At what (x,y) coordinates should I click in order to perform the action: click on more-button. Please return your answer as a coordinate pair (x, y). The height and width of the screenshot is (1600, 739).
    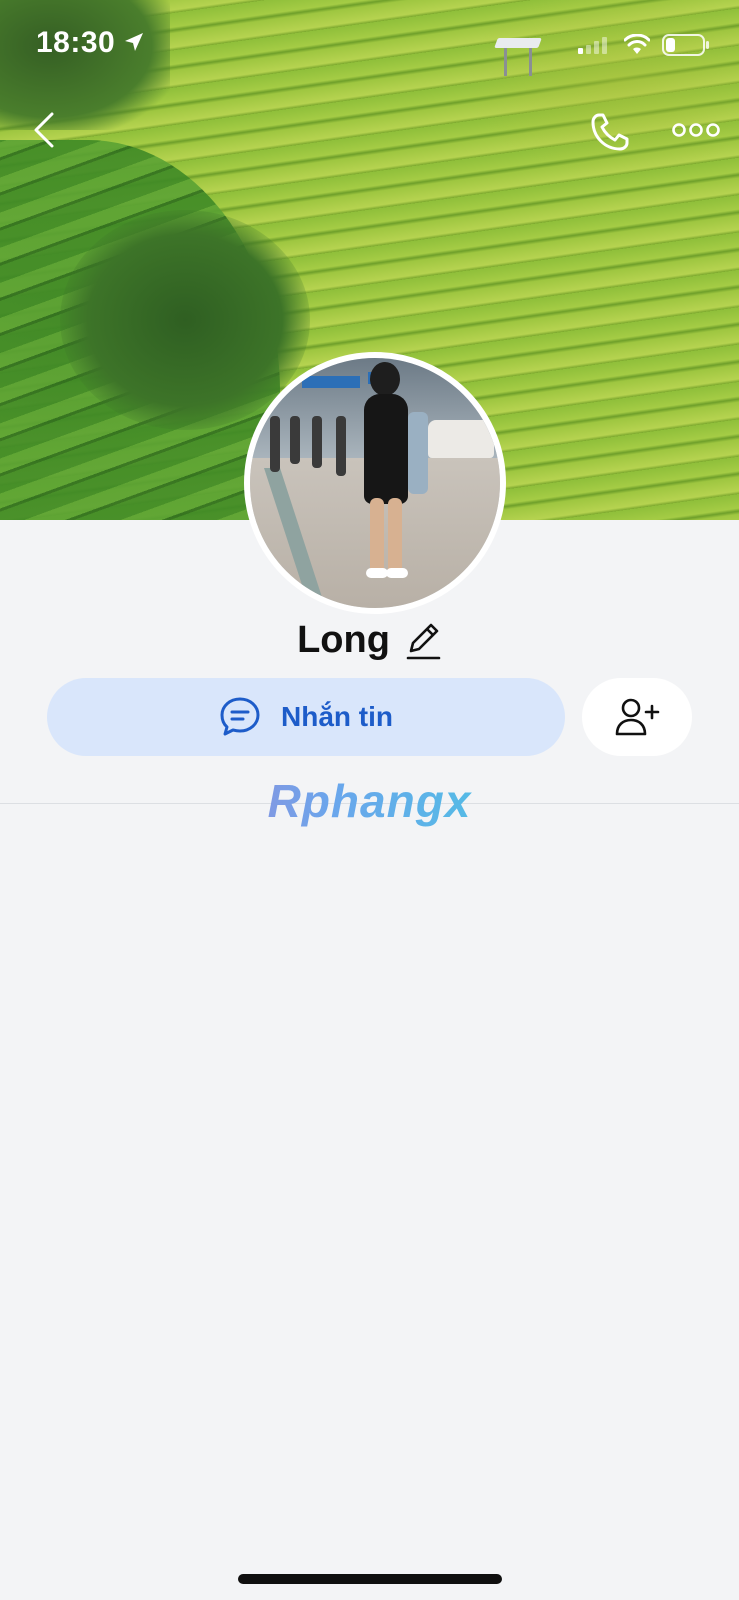
    Looking at the image, I should click on (696, 130).